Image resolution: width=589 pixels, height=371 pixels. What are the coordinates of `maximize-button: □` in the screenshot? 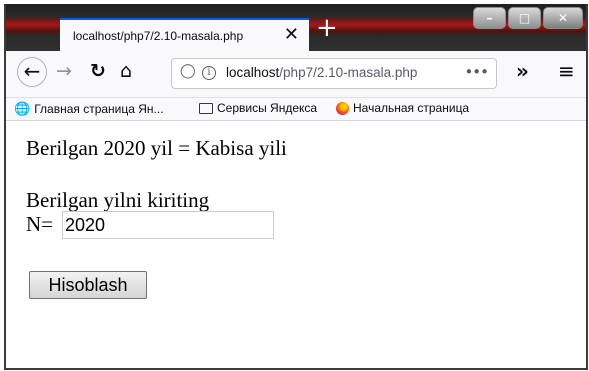 It's located at (524, 18).